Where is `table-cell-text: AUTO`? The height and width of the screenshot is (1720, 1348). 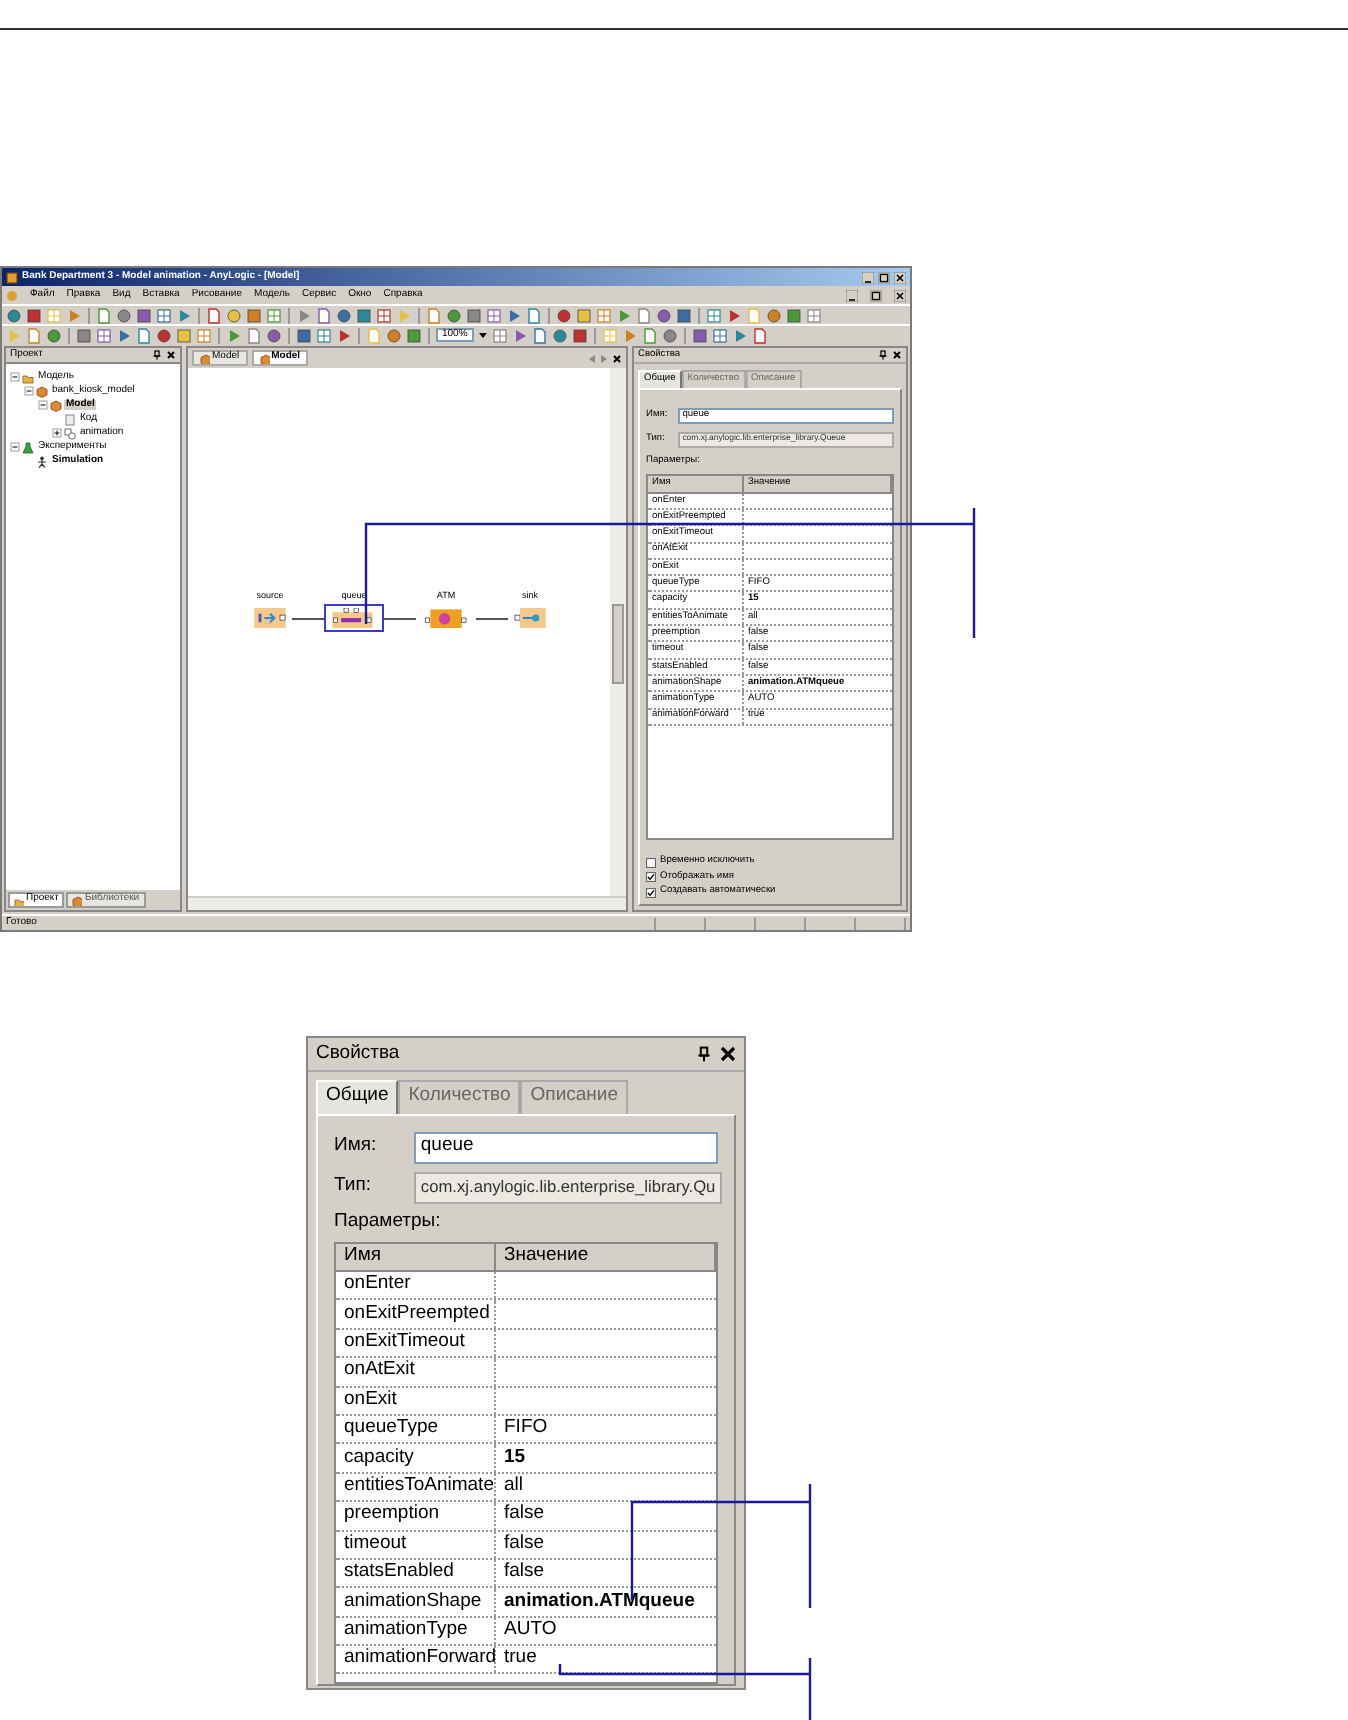
table-cell-text: AUTO is located at coordinates (530, 1630).